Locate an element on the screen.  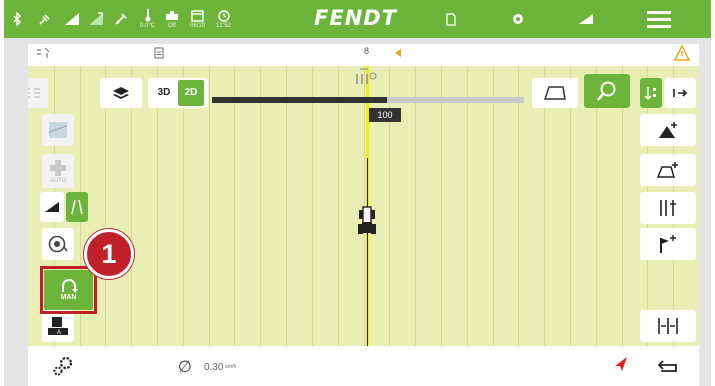
svg-text: A is located at coordinates (59, 333).